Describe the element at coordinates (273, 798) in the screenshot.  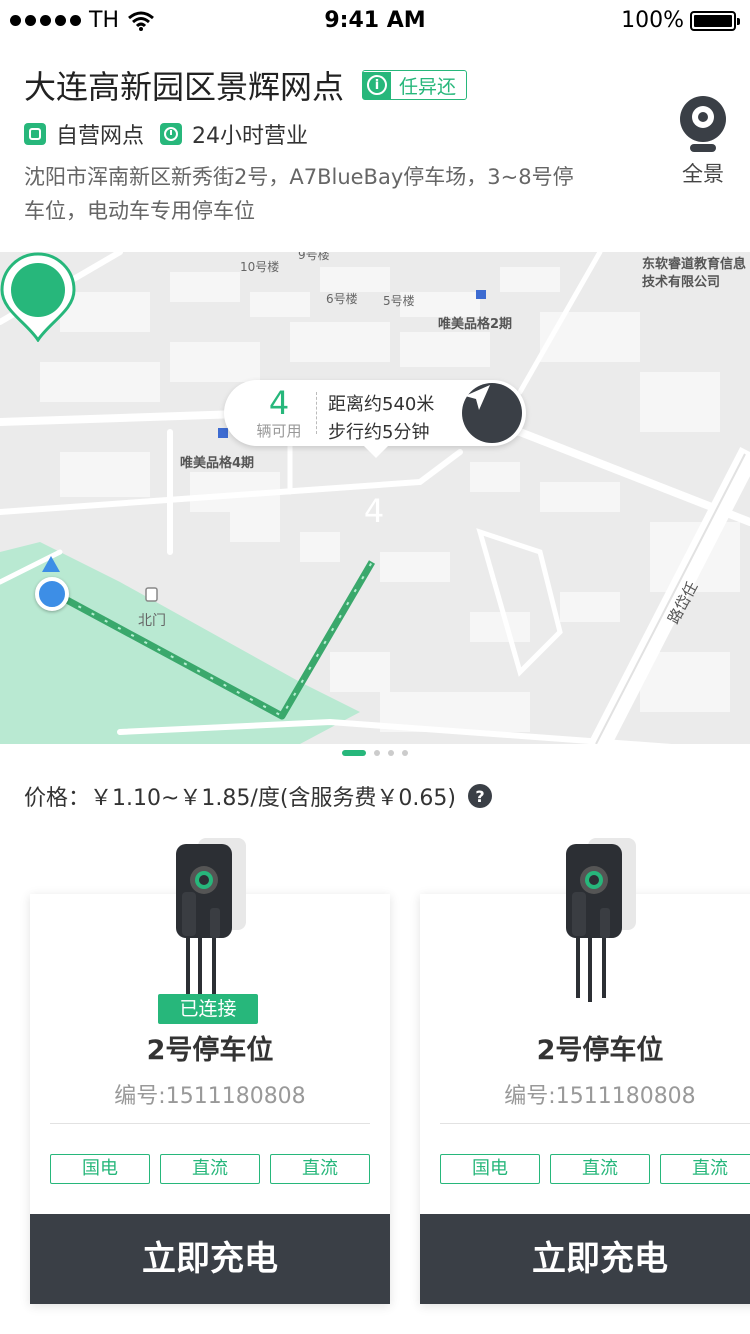
I see `price-text: ￥1.10~￥1.85/度(含服务费￥0.65)` at that location.